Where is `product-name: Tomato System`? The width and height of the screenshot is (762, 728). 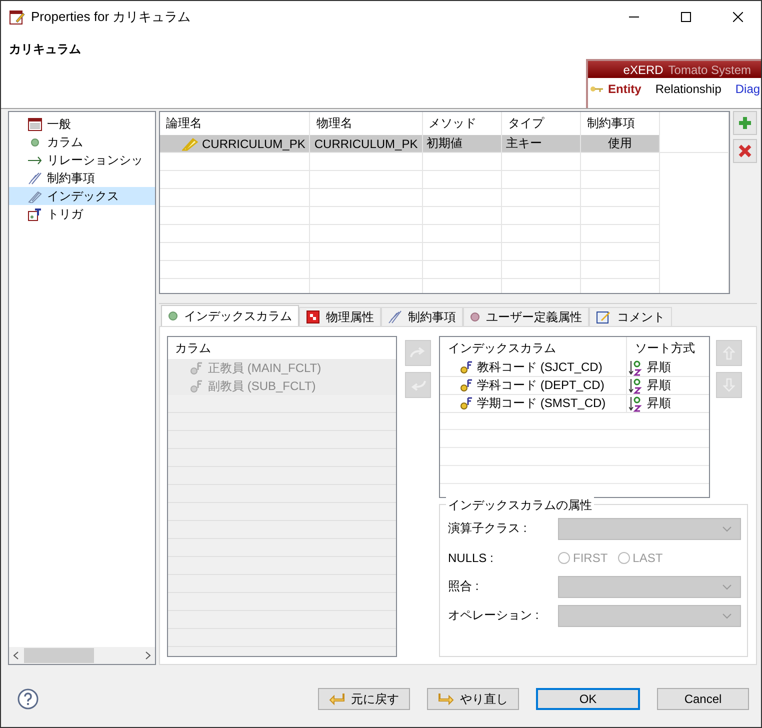
product-name: Tomato System is located at coordinates (709, 69).